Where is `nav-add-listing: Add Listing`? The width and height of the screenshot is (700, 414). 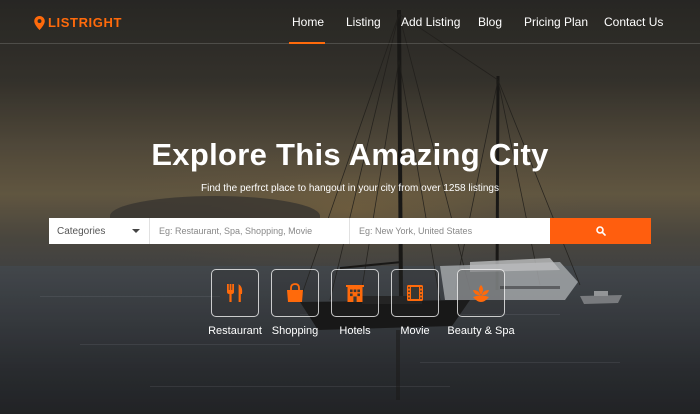 nav-add-listing: Add Listing is located at coordinates (430, 22).